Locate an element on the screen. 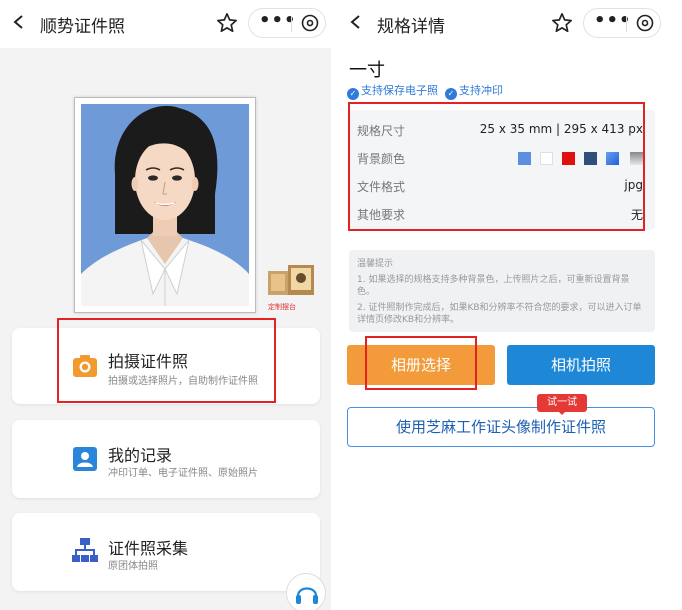 Image resolution: width=682 pixels, height=610 pixels. id-photo-collection-card: 证件照采集 原团体拍照 is located at coordinates (166, 552).